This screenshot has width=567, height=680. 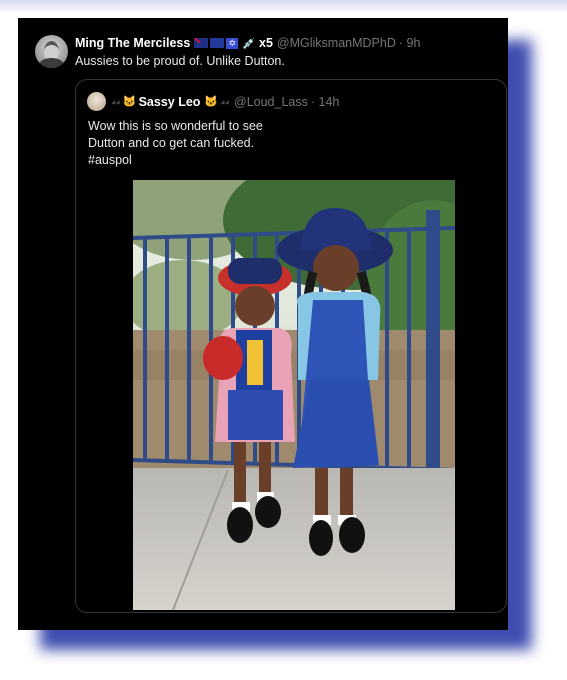 What do you see at coordinates (175, 160) in the screenshot?
I see `hashtag-link: #auspol` at bounding box center [175, 160].